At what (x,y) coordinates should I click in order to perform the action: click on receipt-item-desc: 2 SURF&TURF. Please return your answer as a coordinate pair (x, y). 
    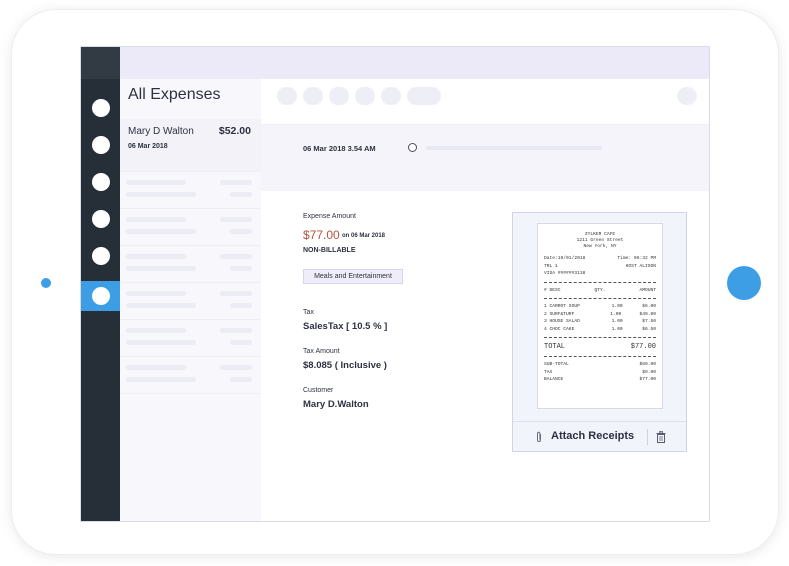
    Looking at the image, I should click on (559, 314).